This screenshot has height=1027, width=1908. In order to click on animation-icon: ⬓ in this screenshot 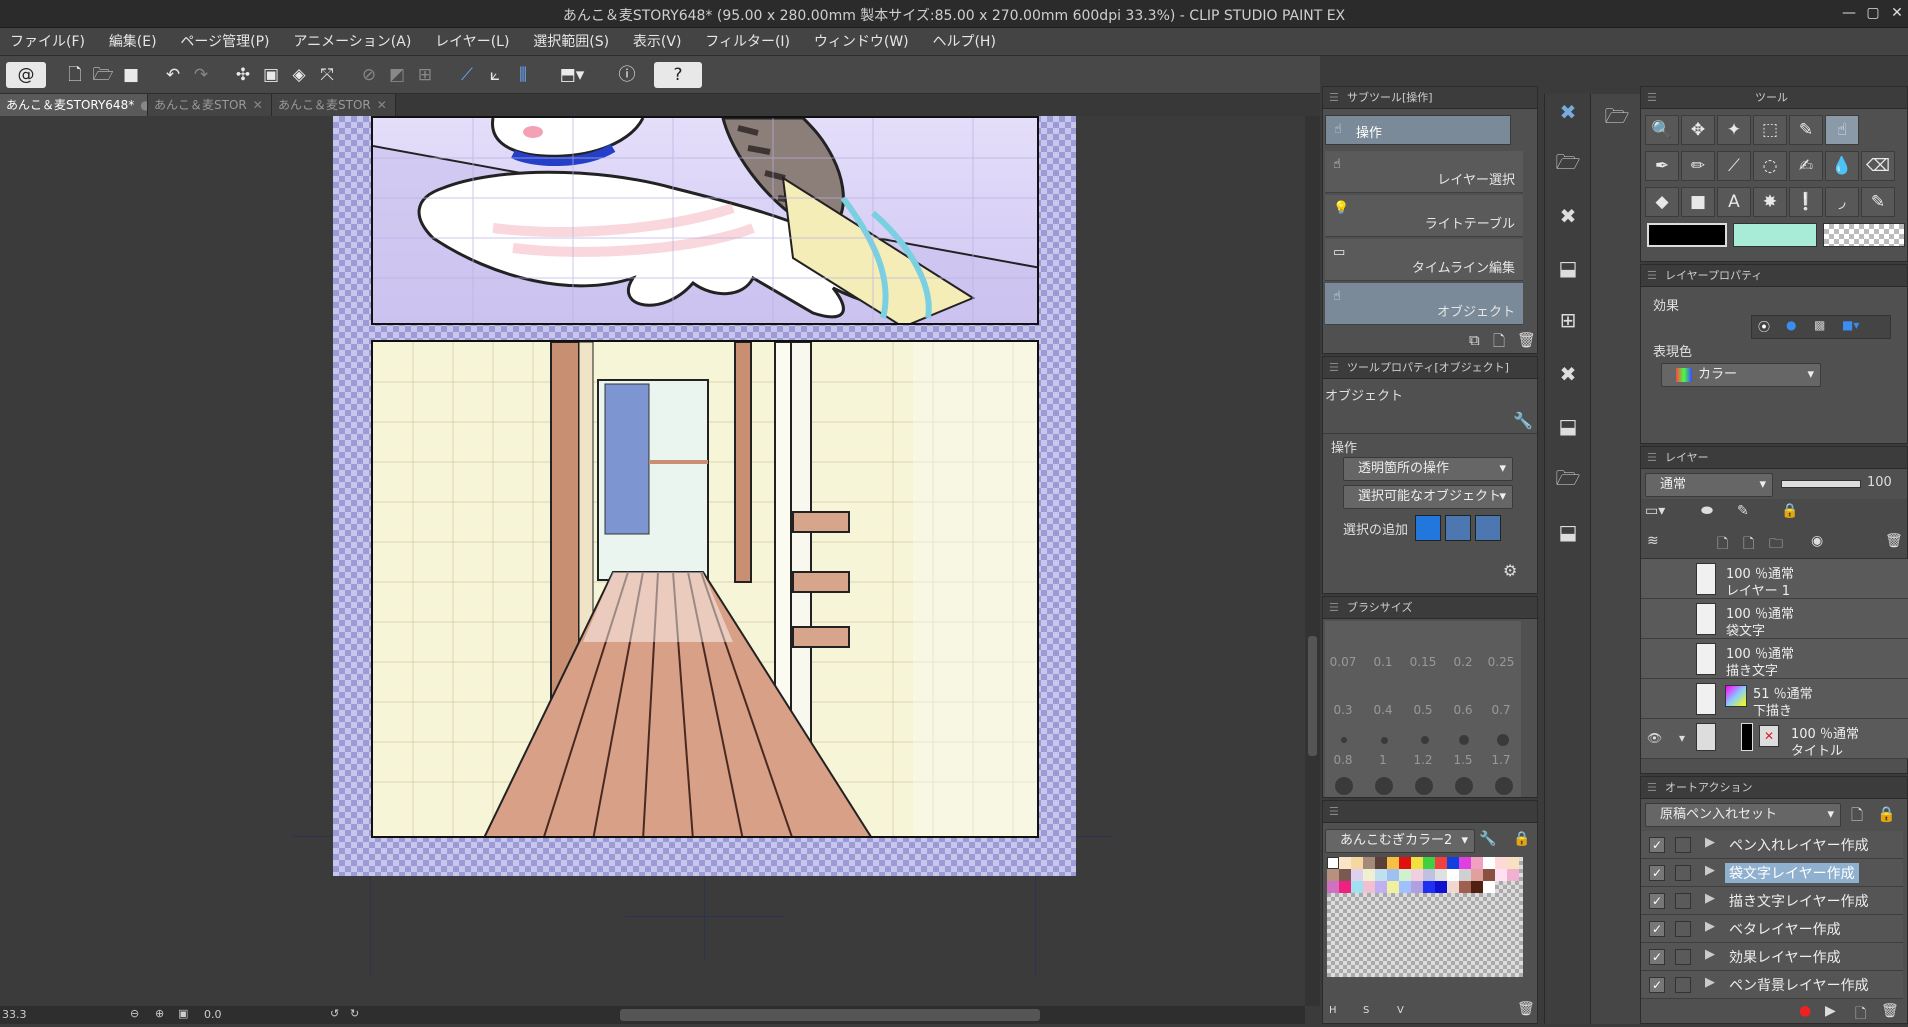, I will do `click(1568, 532)`.